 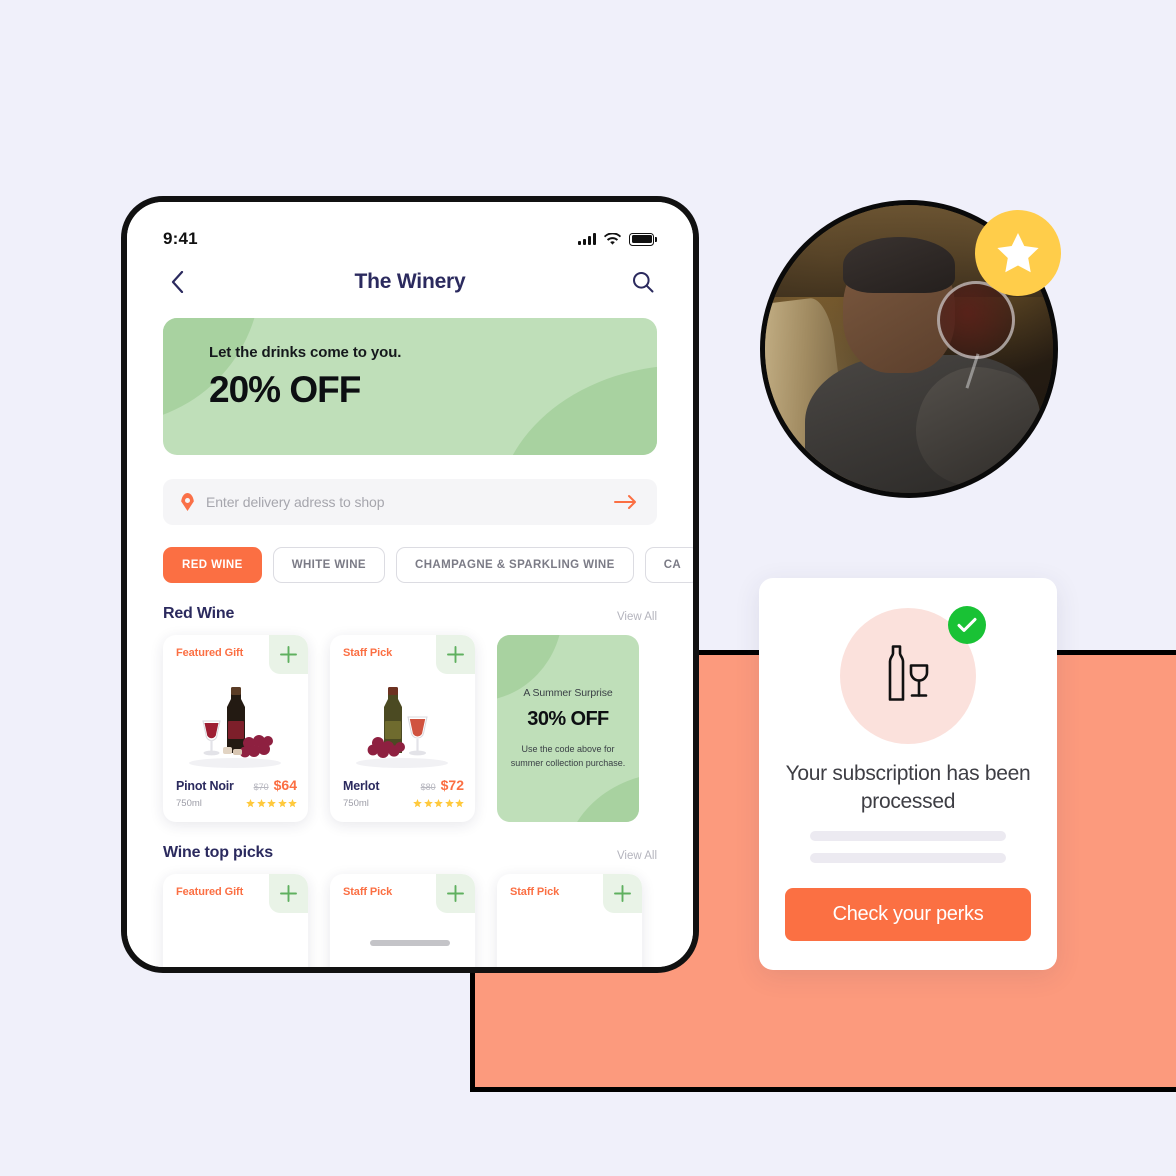 What do you see at coordinates (428, 787) in the screenshot?
I see `product-old-price: $80` at bounding box center [428, 787].